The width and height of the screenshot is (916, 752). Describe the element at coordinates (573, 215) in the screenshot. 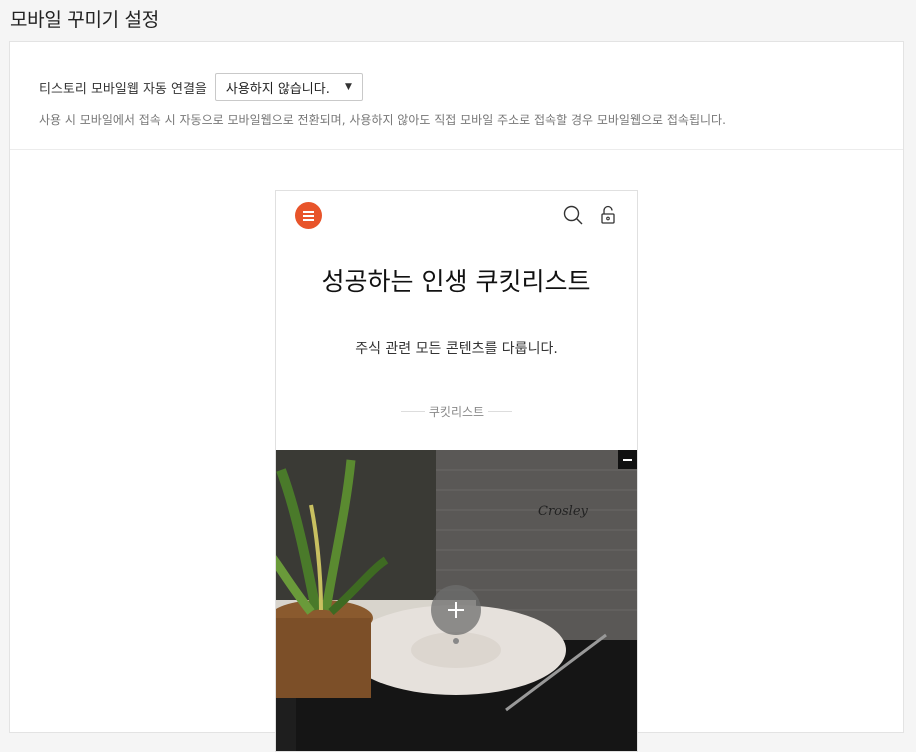

I see `search-icon` at that location.